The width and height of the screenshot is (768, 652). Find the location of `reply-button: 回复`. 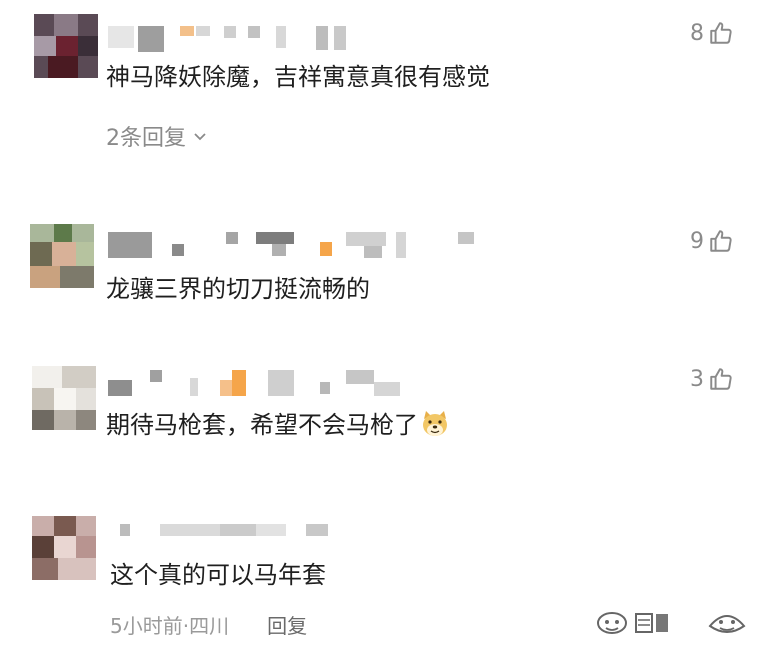

reply-button: 回复 is located at coordinates (287, 624).